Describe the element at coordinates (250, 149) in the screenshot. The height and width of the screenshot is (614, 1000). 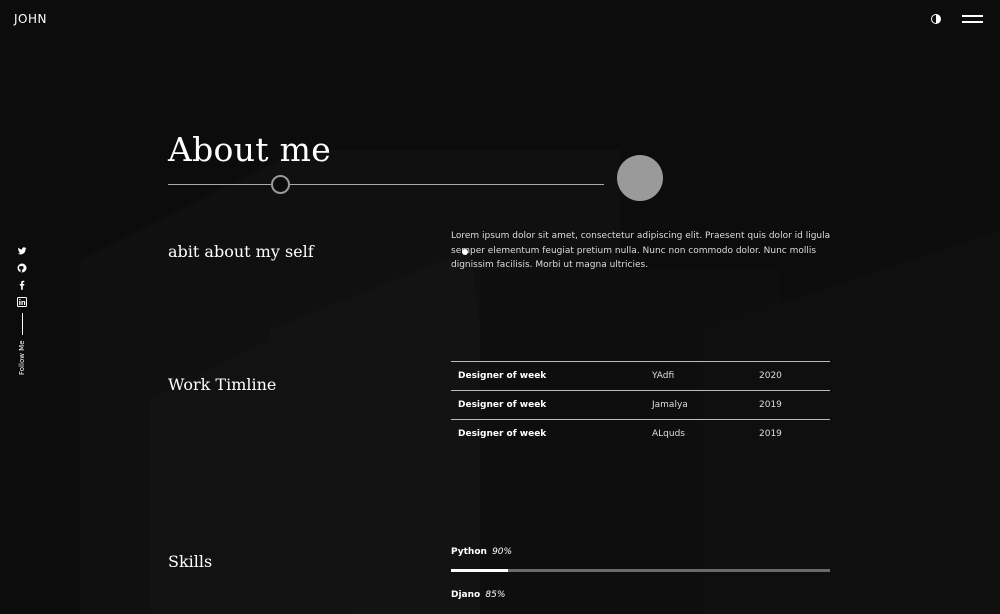
I see `page-title: About me` at that location.